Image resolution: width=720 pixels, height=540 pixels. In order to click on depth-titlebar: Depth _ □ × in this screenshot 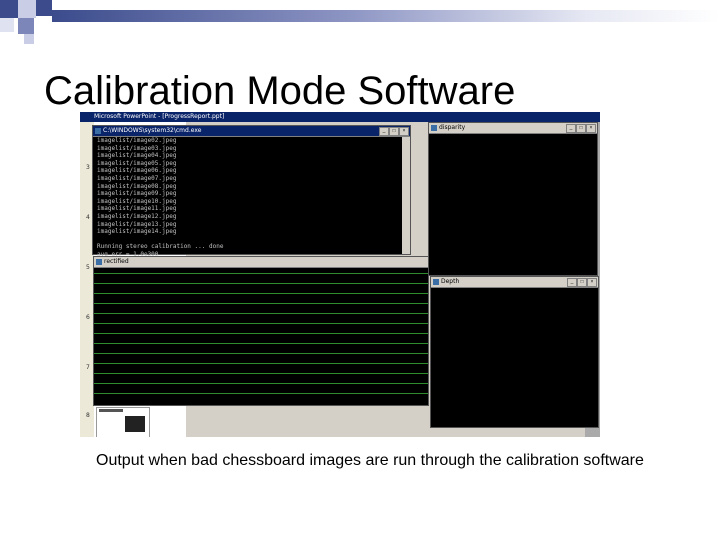, I will do `click(514, 282)`.